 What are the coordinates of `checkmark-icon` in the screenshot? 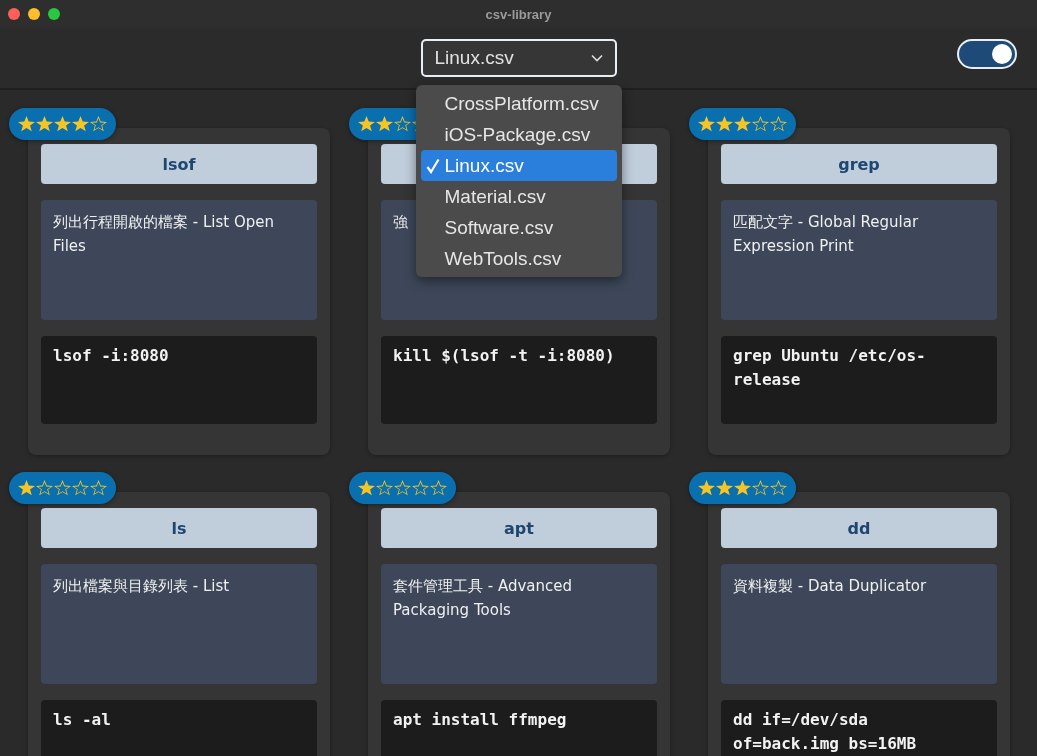 It's located at (432, 165).